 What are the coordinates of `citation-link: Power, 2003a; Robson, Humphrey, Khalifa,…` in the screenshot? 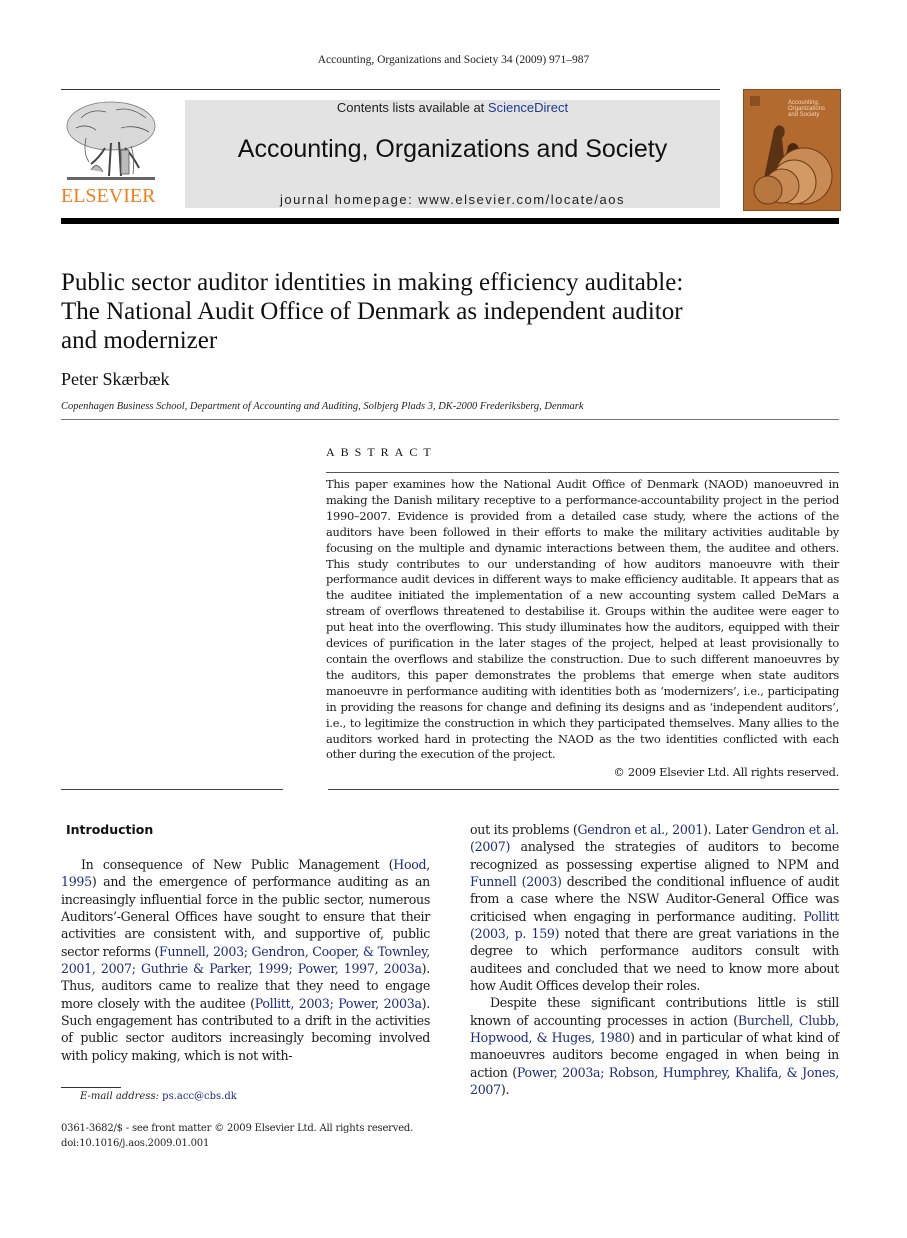 It's located at (654, 1081).